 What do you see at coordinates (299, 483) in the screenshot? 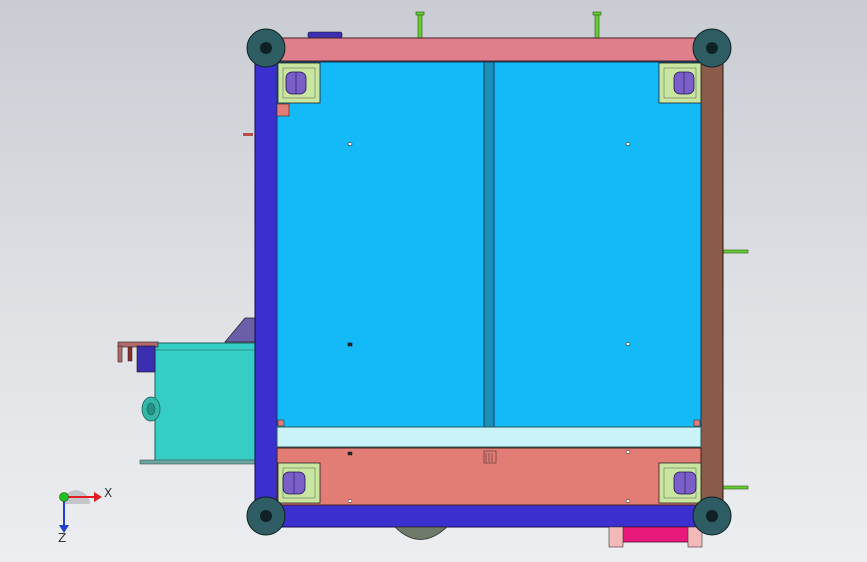
I see `caster-bottom-left` at bounding box center [299, 483].